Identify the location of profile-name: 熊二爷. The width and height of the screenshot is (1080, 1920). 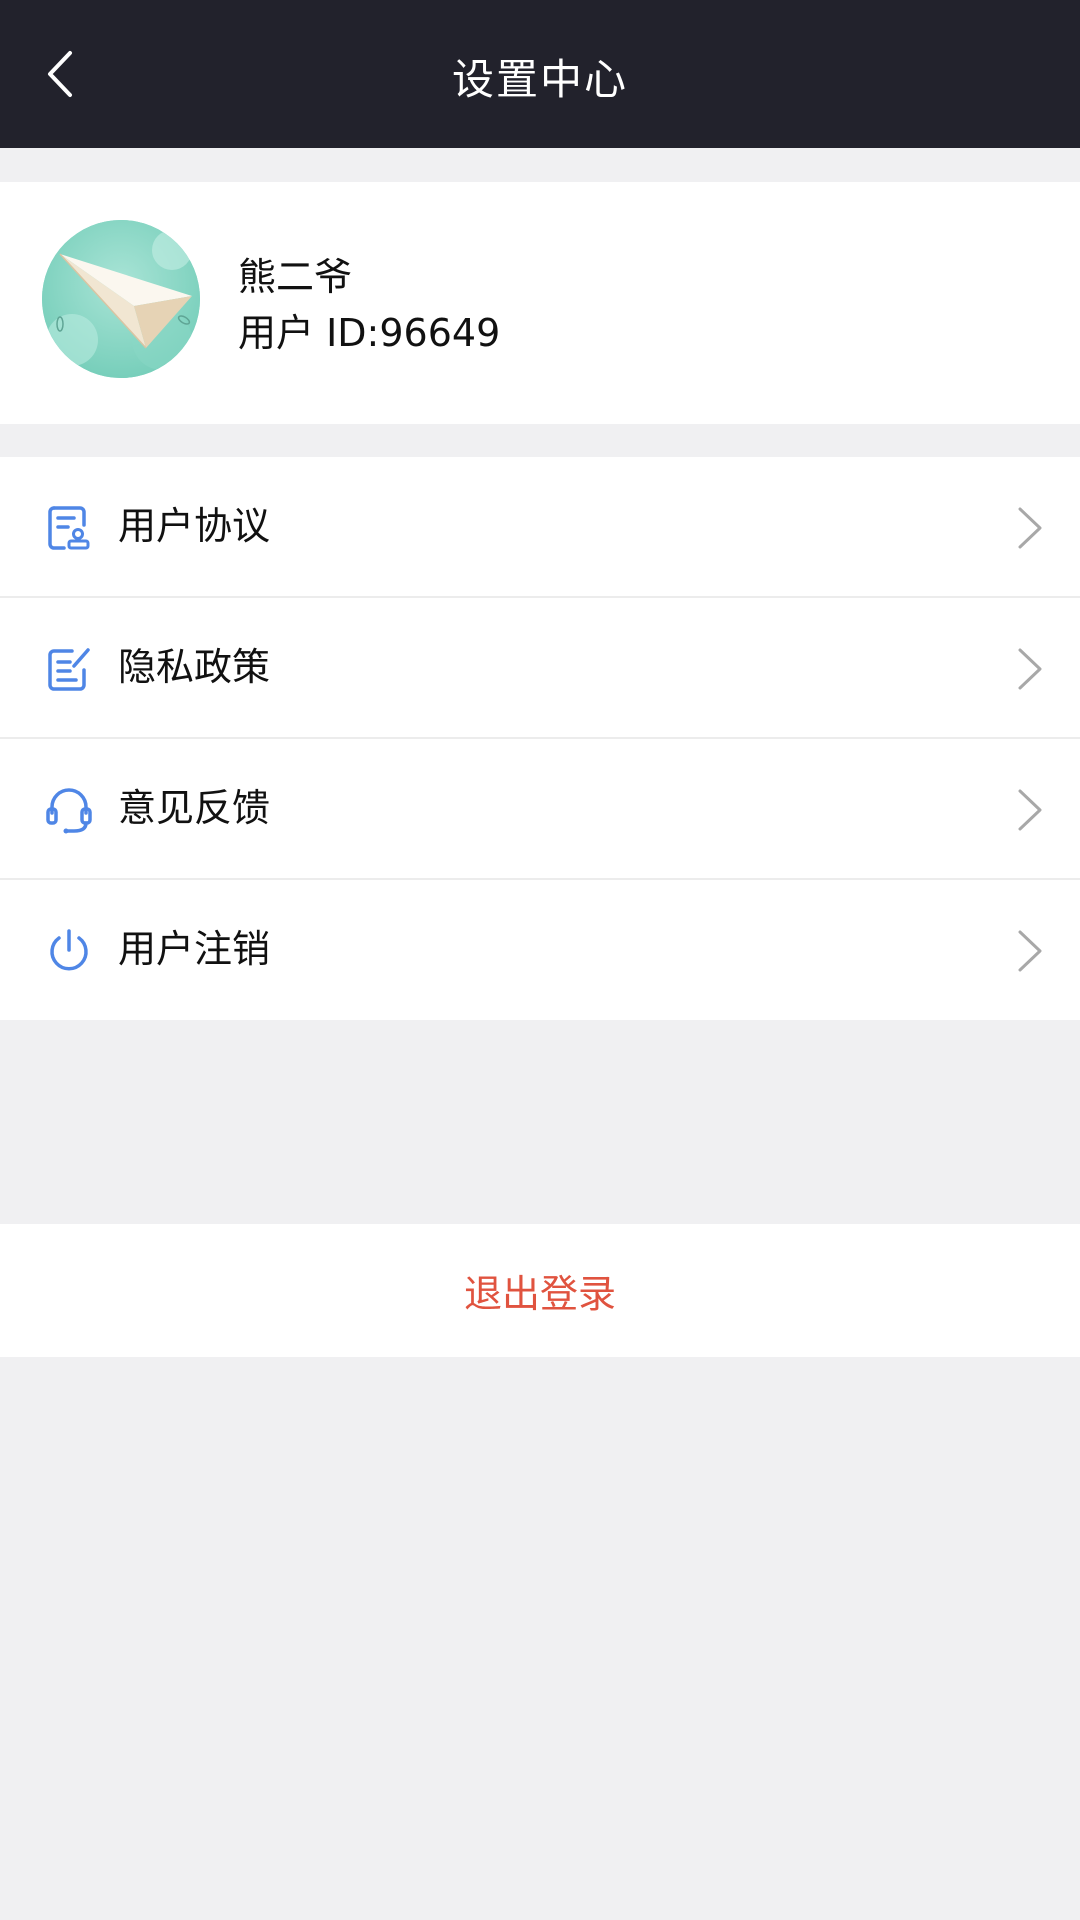
(295, 277).